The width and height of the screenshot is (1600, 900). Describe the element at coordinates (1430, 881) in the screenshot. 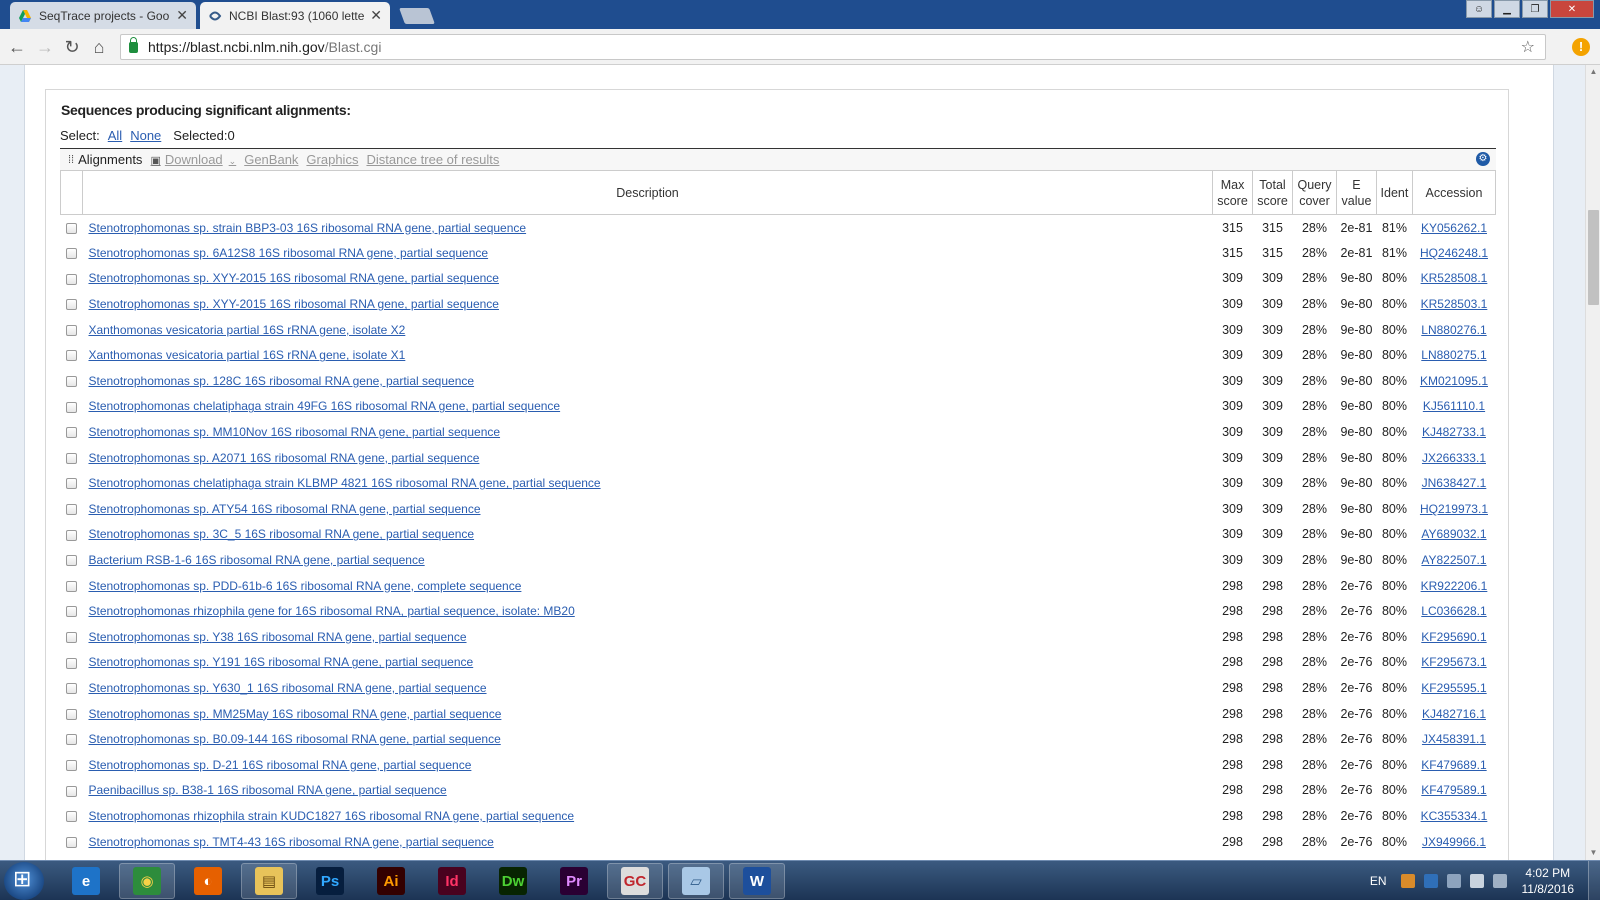

I see `bluetooth-icon` at that location.